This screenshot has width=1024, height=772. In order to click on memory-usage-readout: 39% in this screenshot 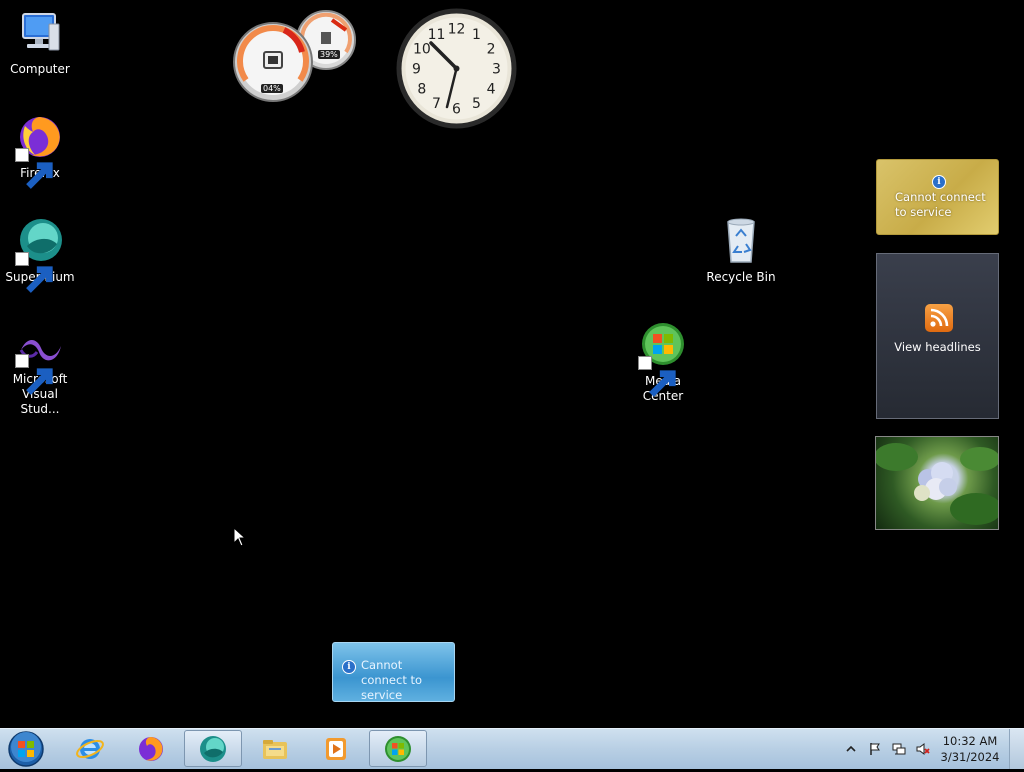, I will do `click(329, 54)`.